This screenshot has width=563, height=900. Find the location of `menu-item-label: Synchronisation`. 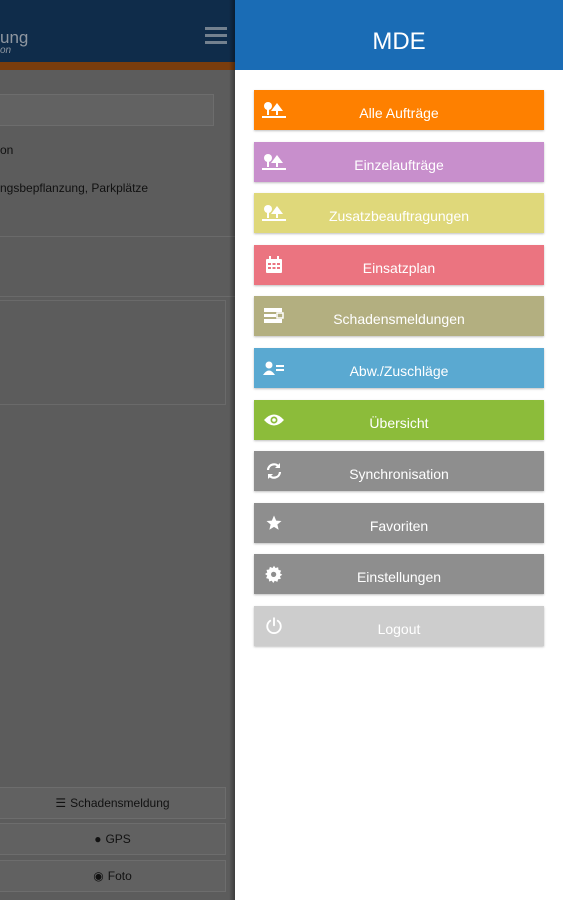

menu-item-label: Synchronisation is located at coordinates (399, 474).